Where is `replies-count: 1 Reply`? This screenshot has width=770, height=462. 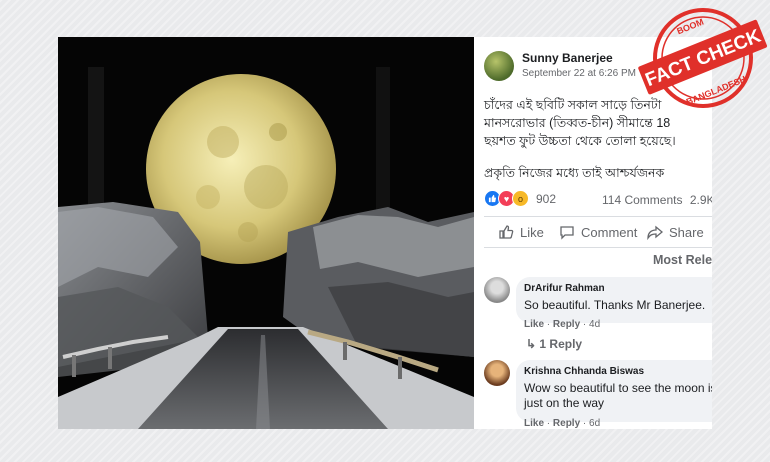
replies-count: 1 Reply is located at coordinates (561, 344).